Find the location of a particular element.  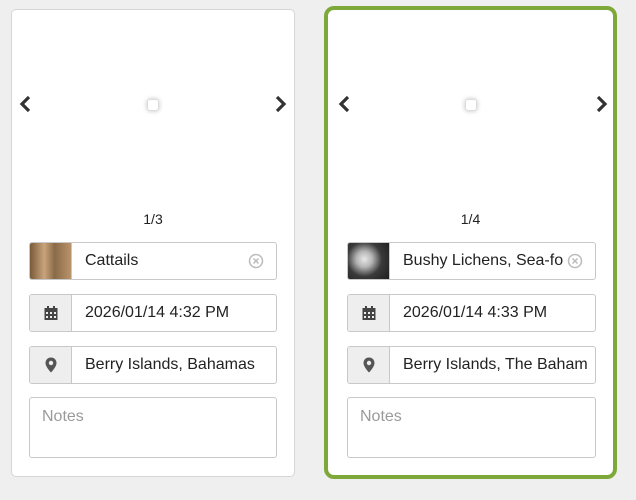

species-field: Cattails is located at coordinates (153, 261).